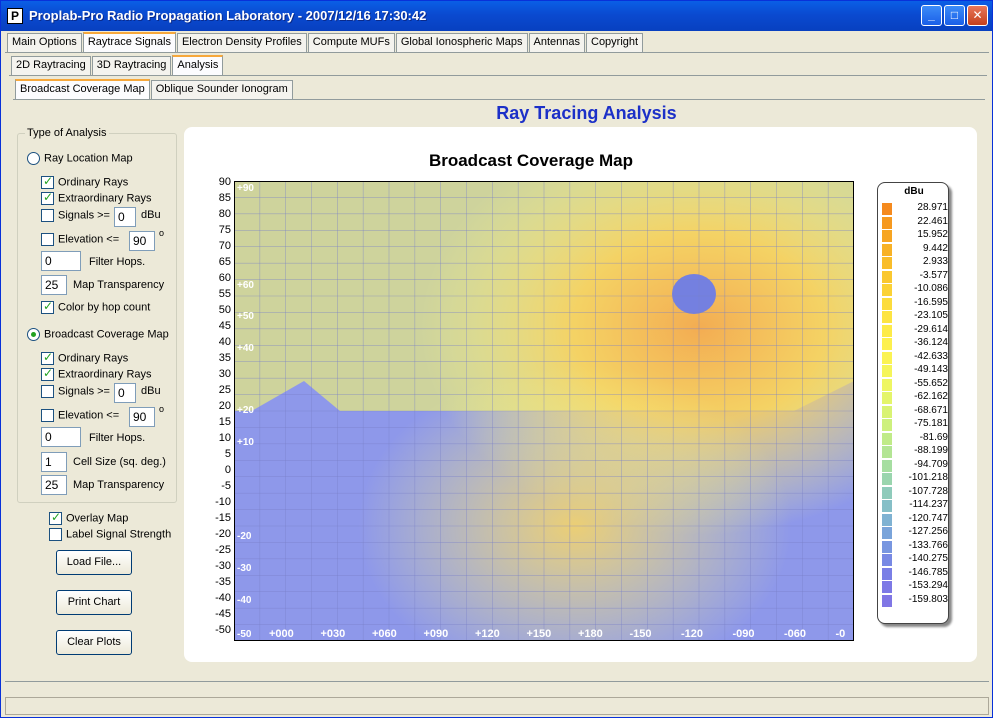 This screenshot has height=718, width=993. What do you see at coordinates (954, 15) in the screenshot?
I see `maximize-button: □` at bounding box center [954, 15].